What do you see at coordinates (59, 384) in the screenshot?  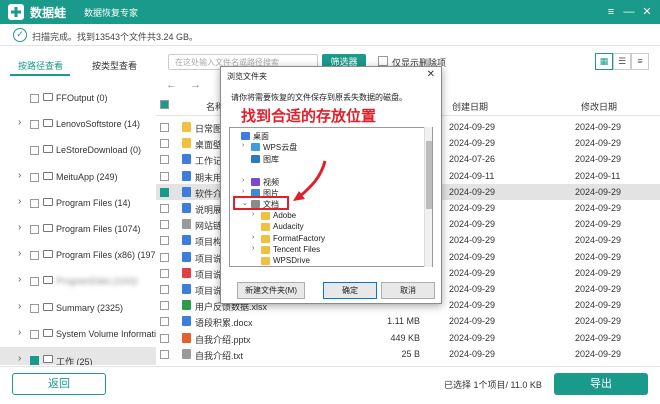 I see `back-button: 返回` at bounding box center [59, 384].